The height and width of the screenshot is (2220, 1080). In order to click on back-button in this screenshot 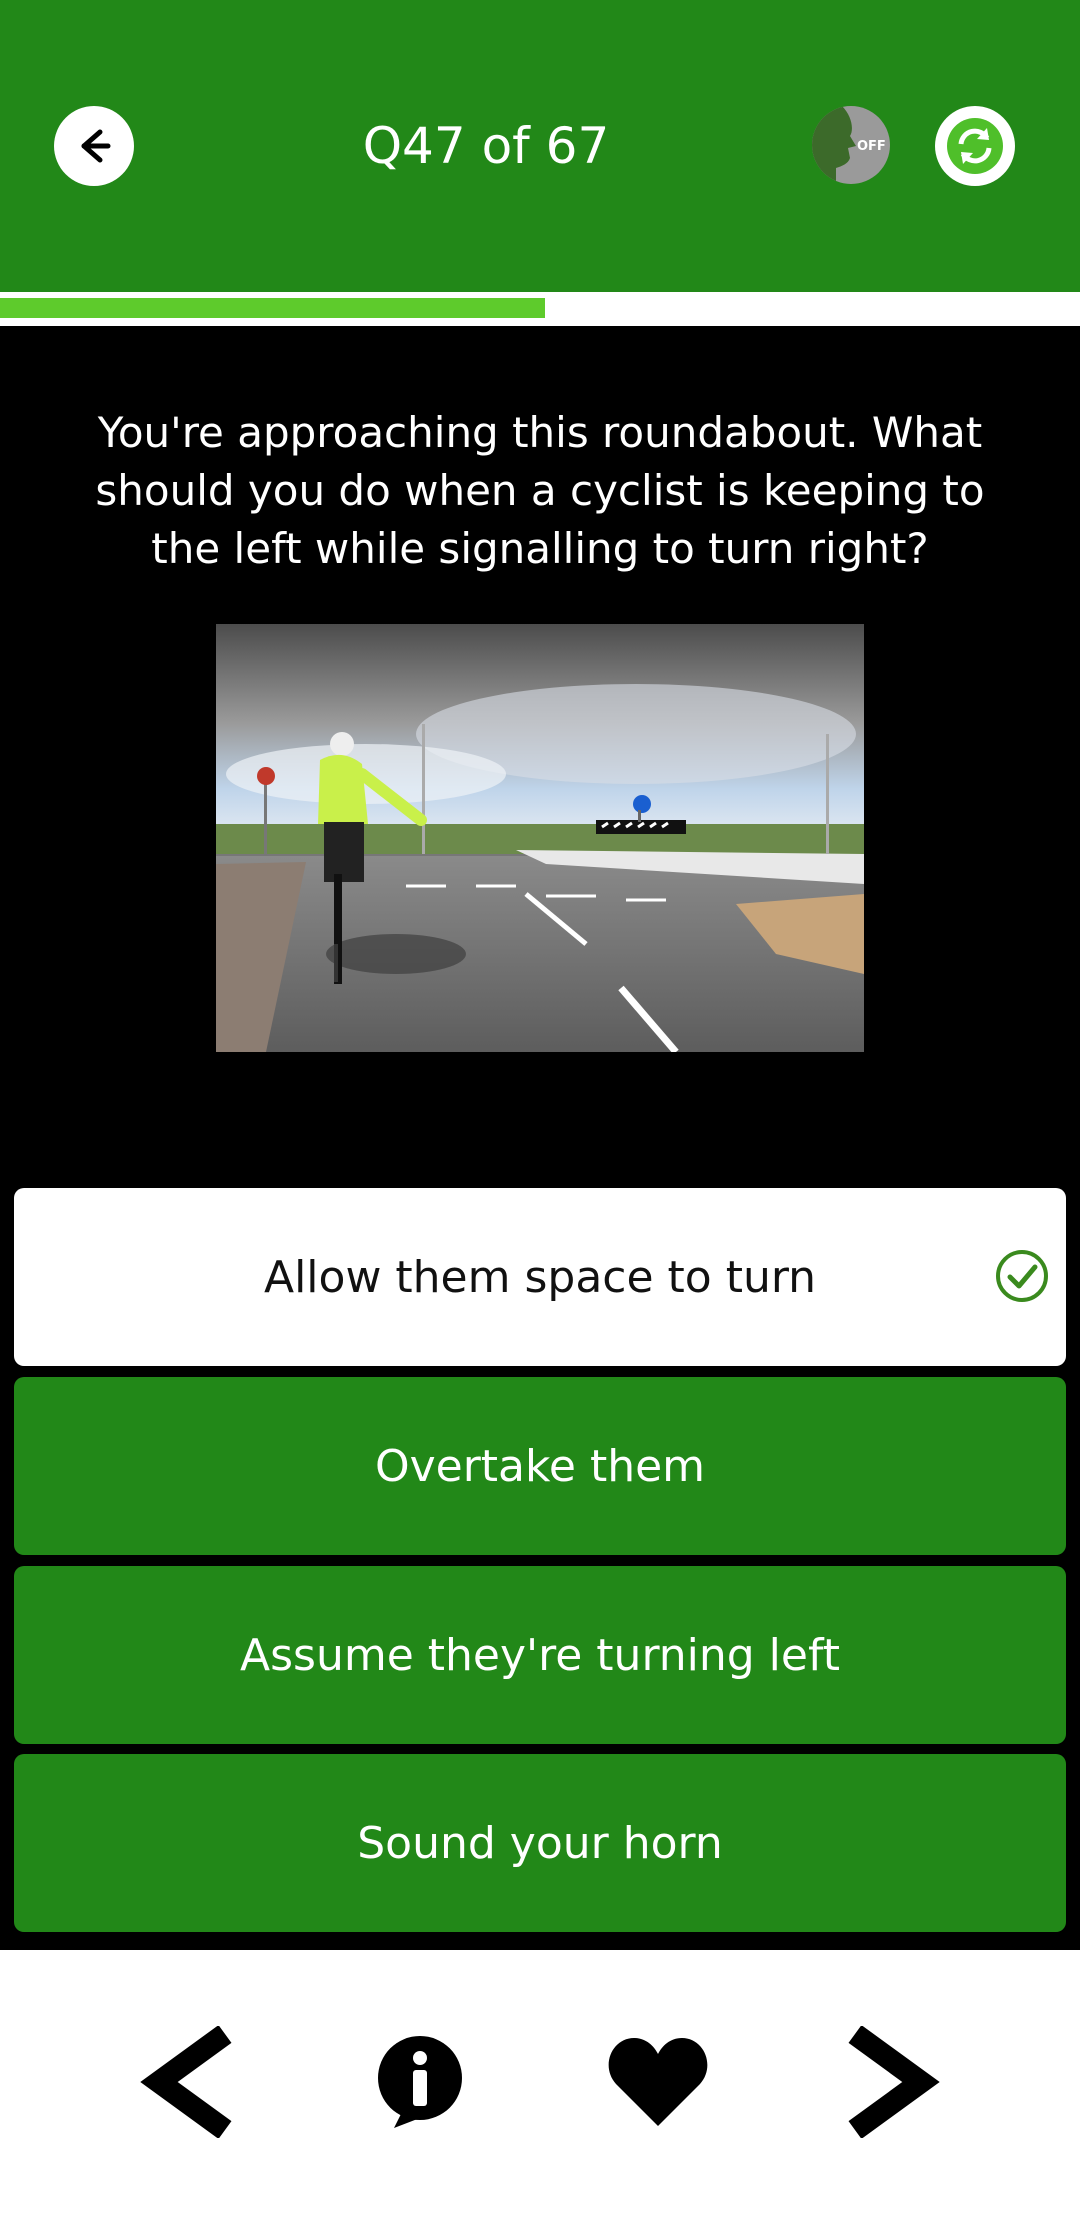, I will do `click(94, 146)`.